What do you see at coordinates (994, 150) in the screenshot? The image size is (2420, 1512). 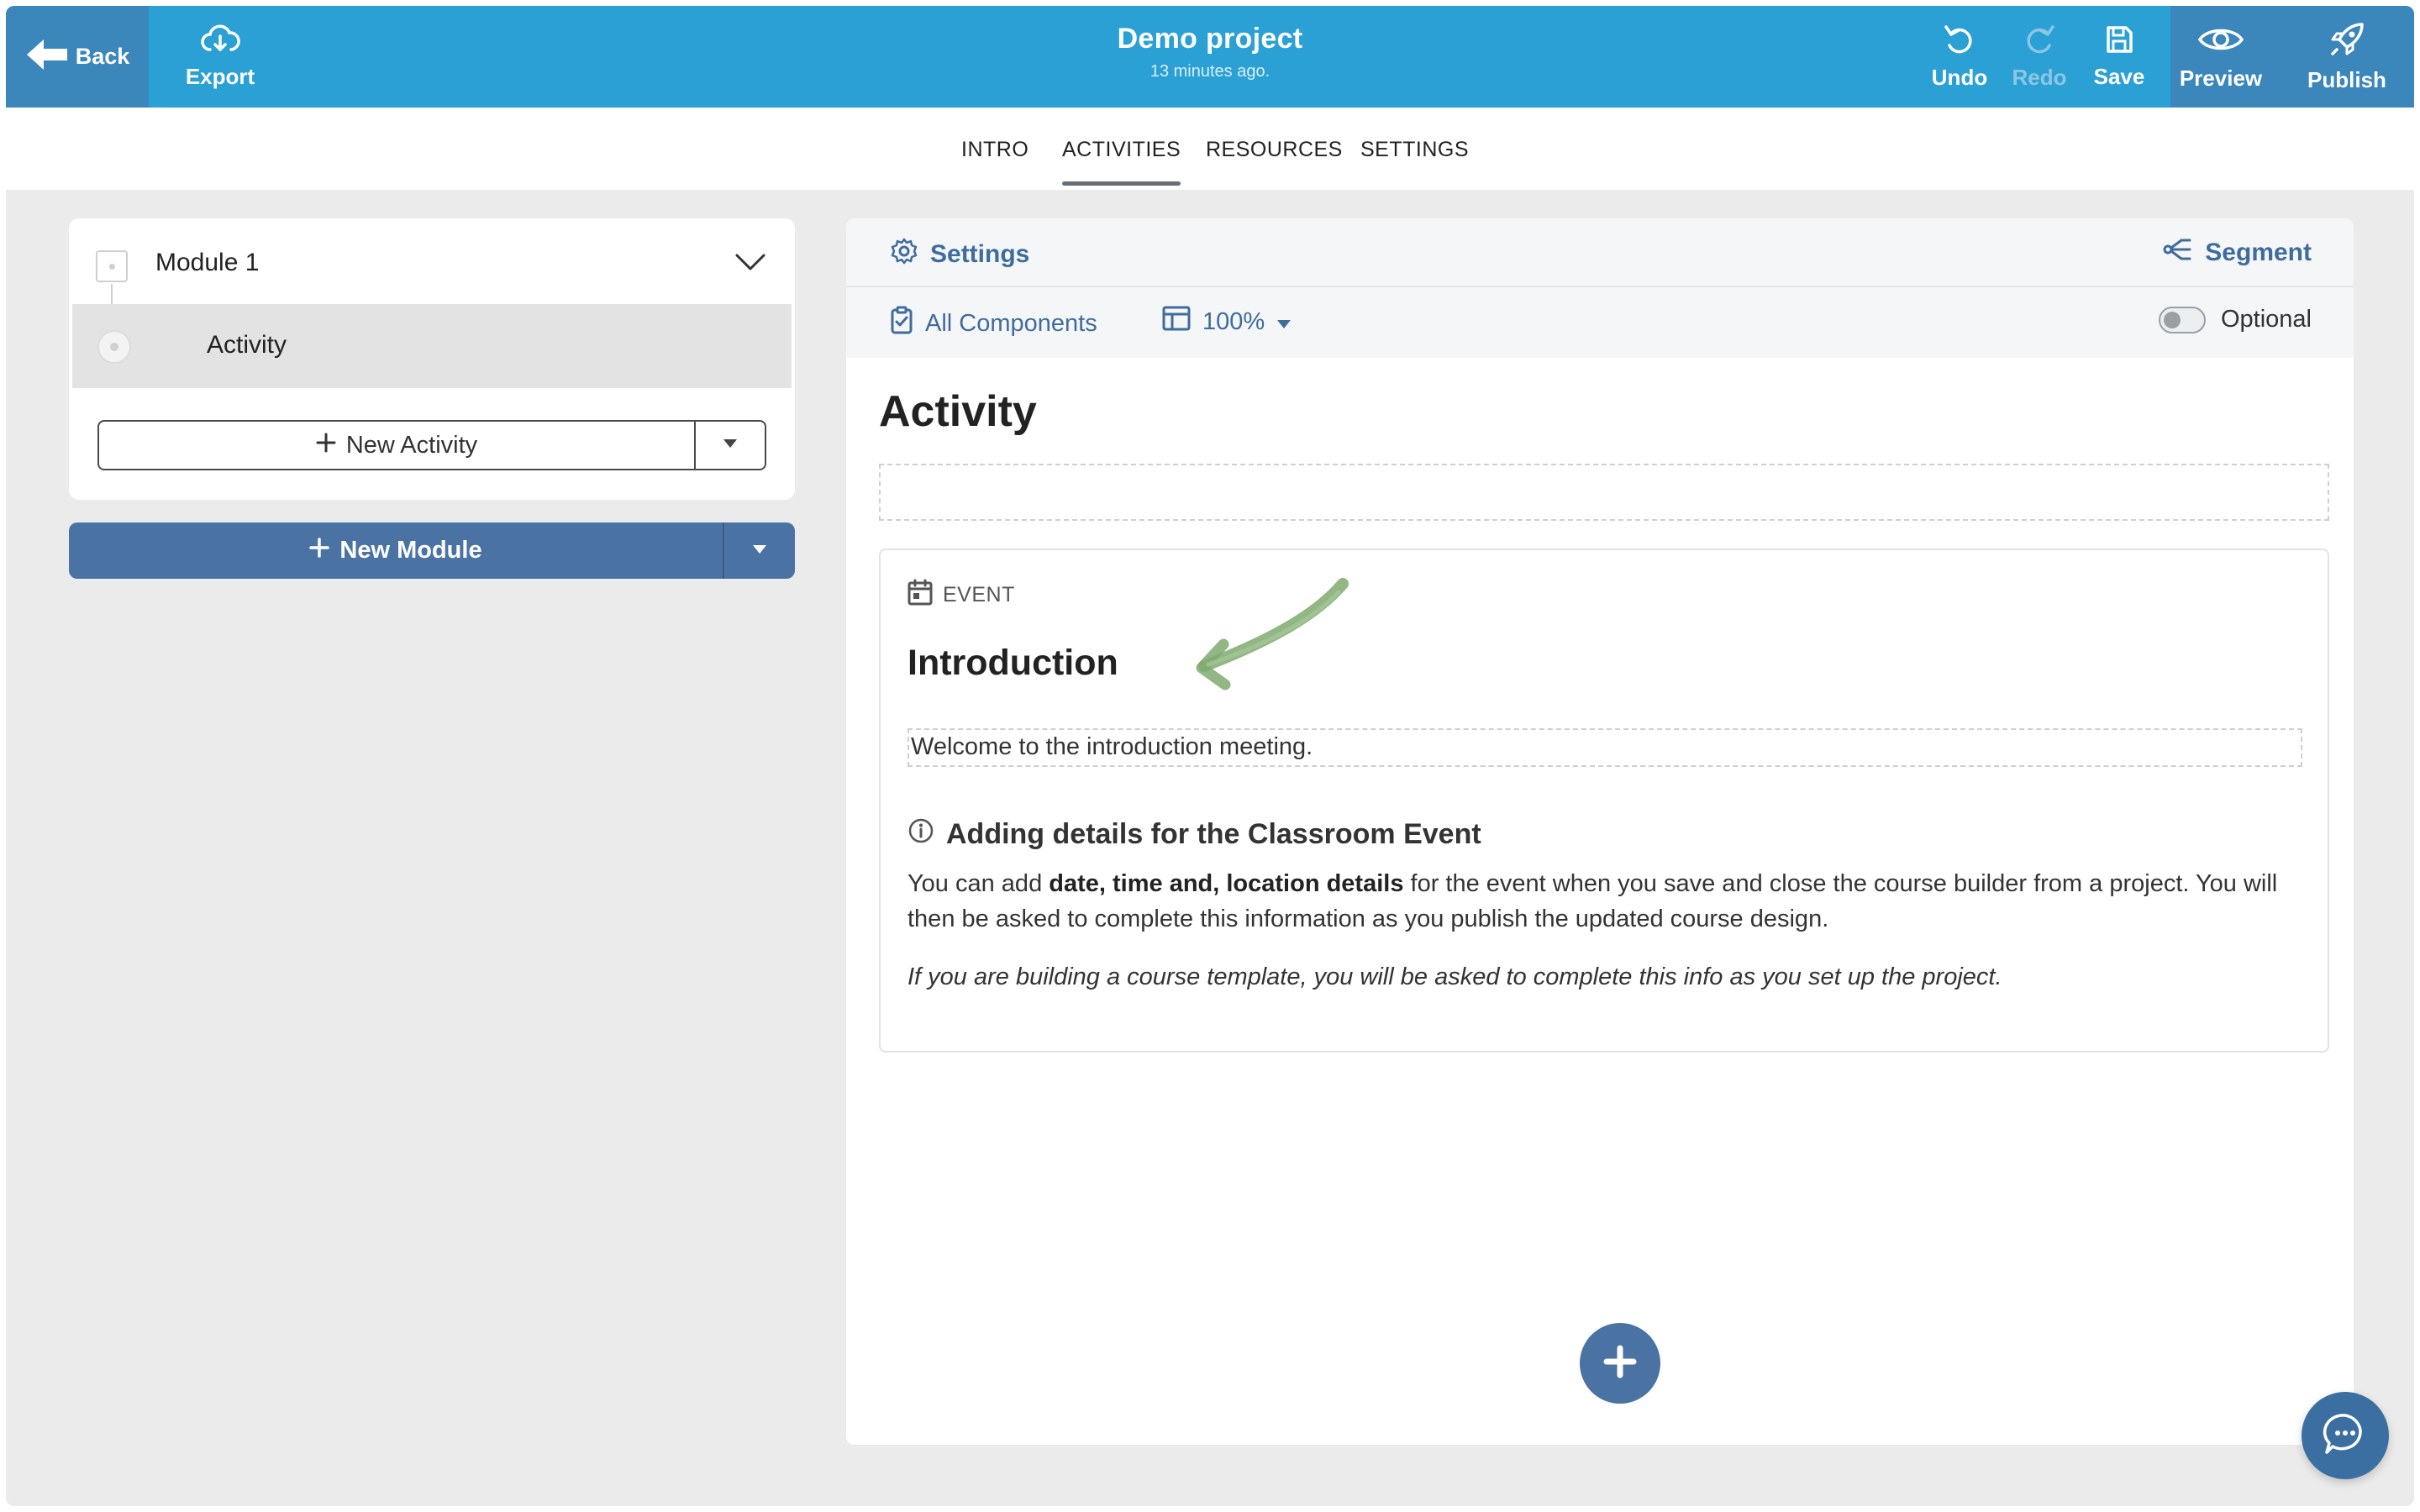 I see `tab-intro: INTRO` at bounding box center [994, 150].